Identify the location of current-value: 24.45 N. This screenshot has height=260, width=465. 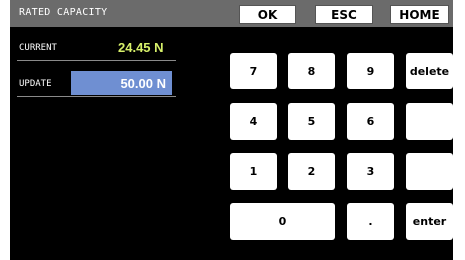
(141, 47).